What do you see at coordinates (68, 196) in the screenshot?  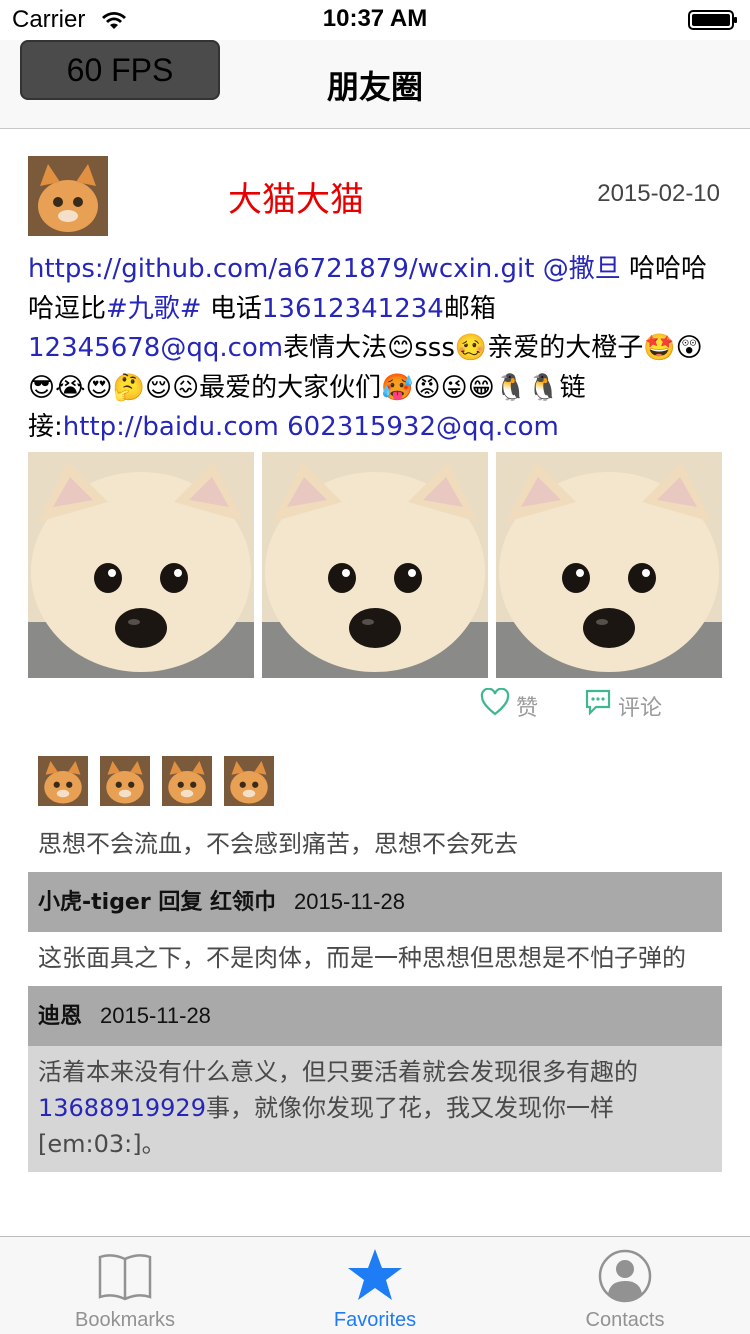 I see `author-avatar` at bounding box center [68, 196].